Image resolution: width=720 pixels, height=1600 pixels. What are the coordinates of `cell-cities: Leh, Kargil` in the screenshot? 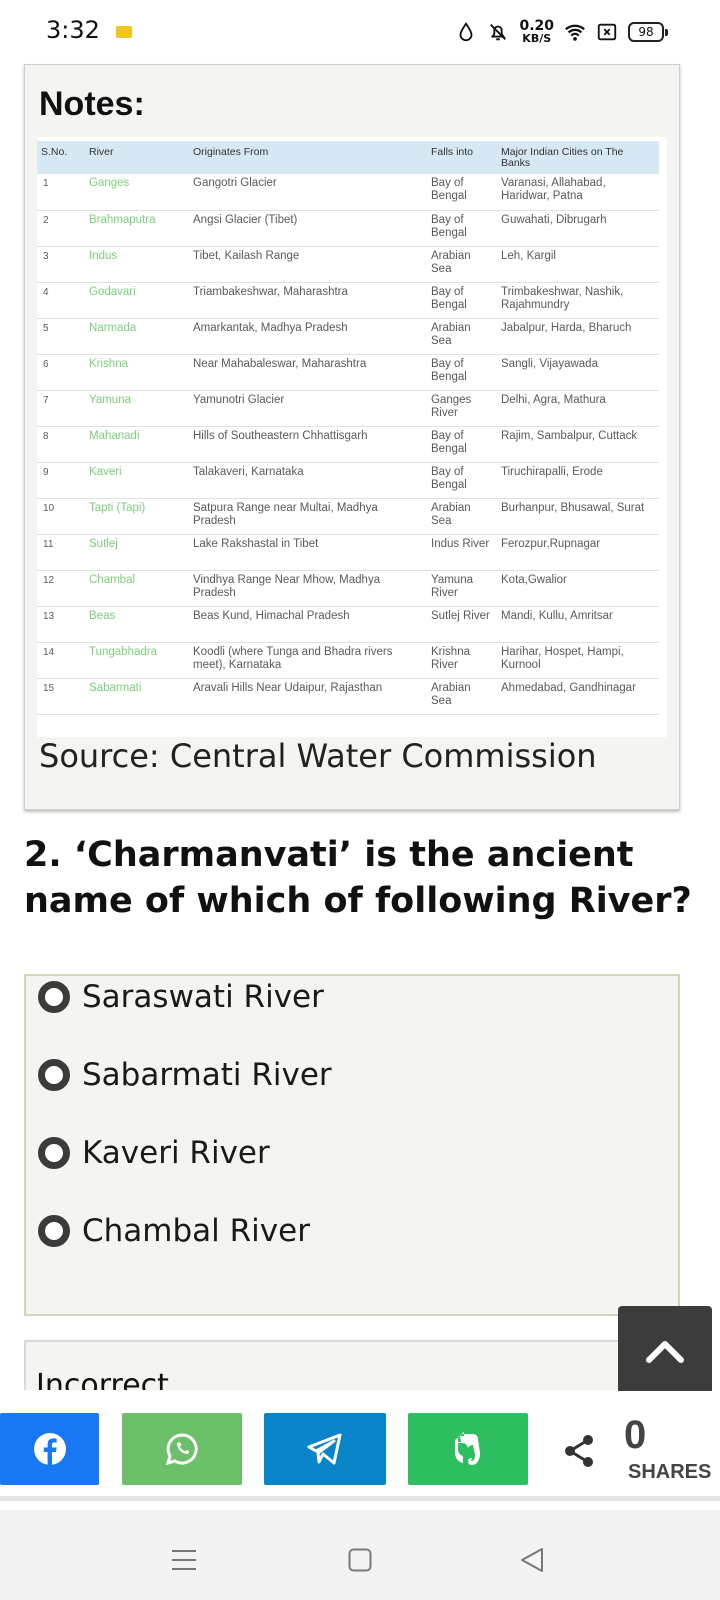 It's located at (578, 264).